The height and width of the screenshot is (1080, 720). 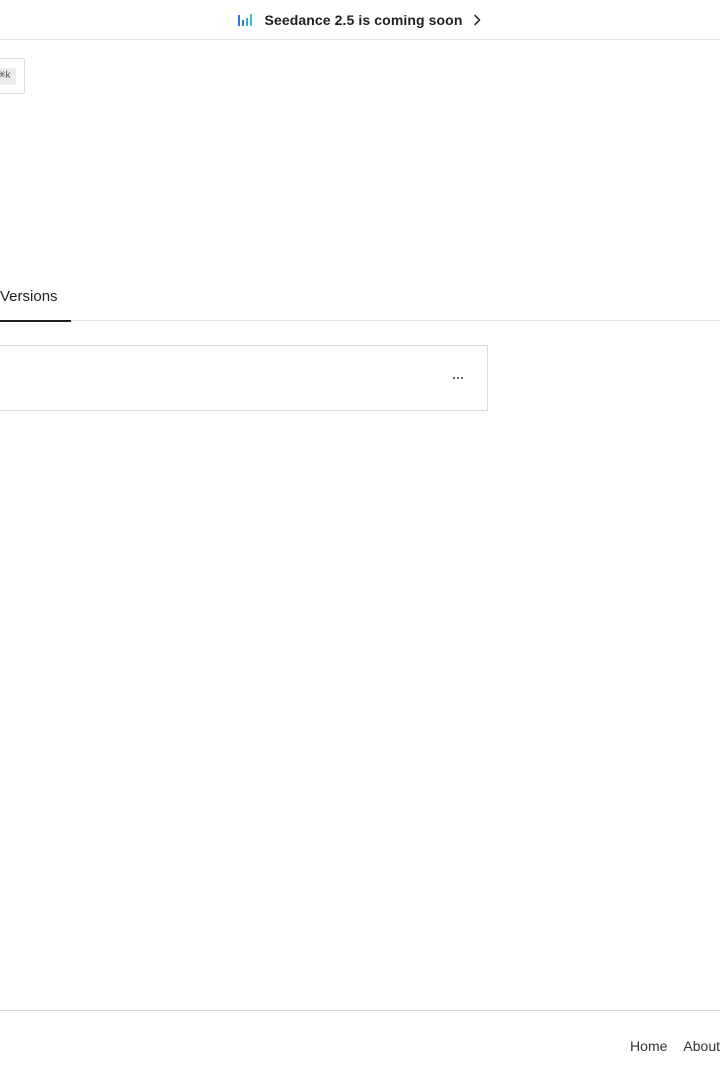 What do you see at coordinates (360, 1045) in the screenshot?
I see `footer: Home About` at bounding box center [360, 1045].